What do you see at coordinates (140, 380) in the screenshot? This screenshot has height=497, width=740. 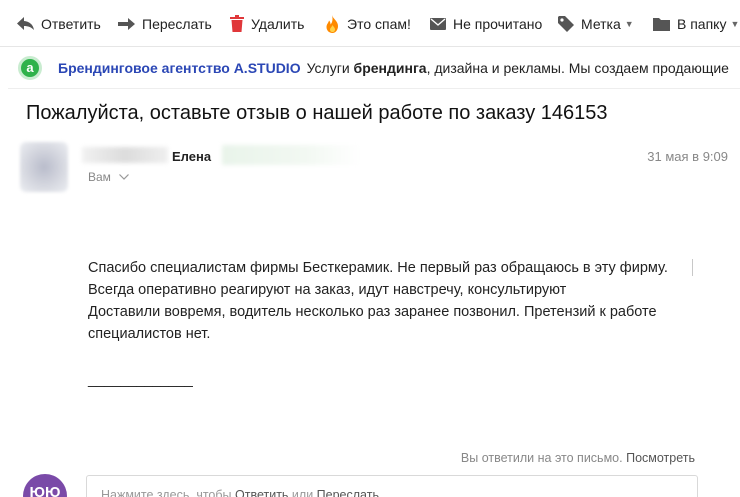 I see `signature-line: _____________` at bounding box center [140, 380].